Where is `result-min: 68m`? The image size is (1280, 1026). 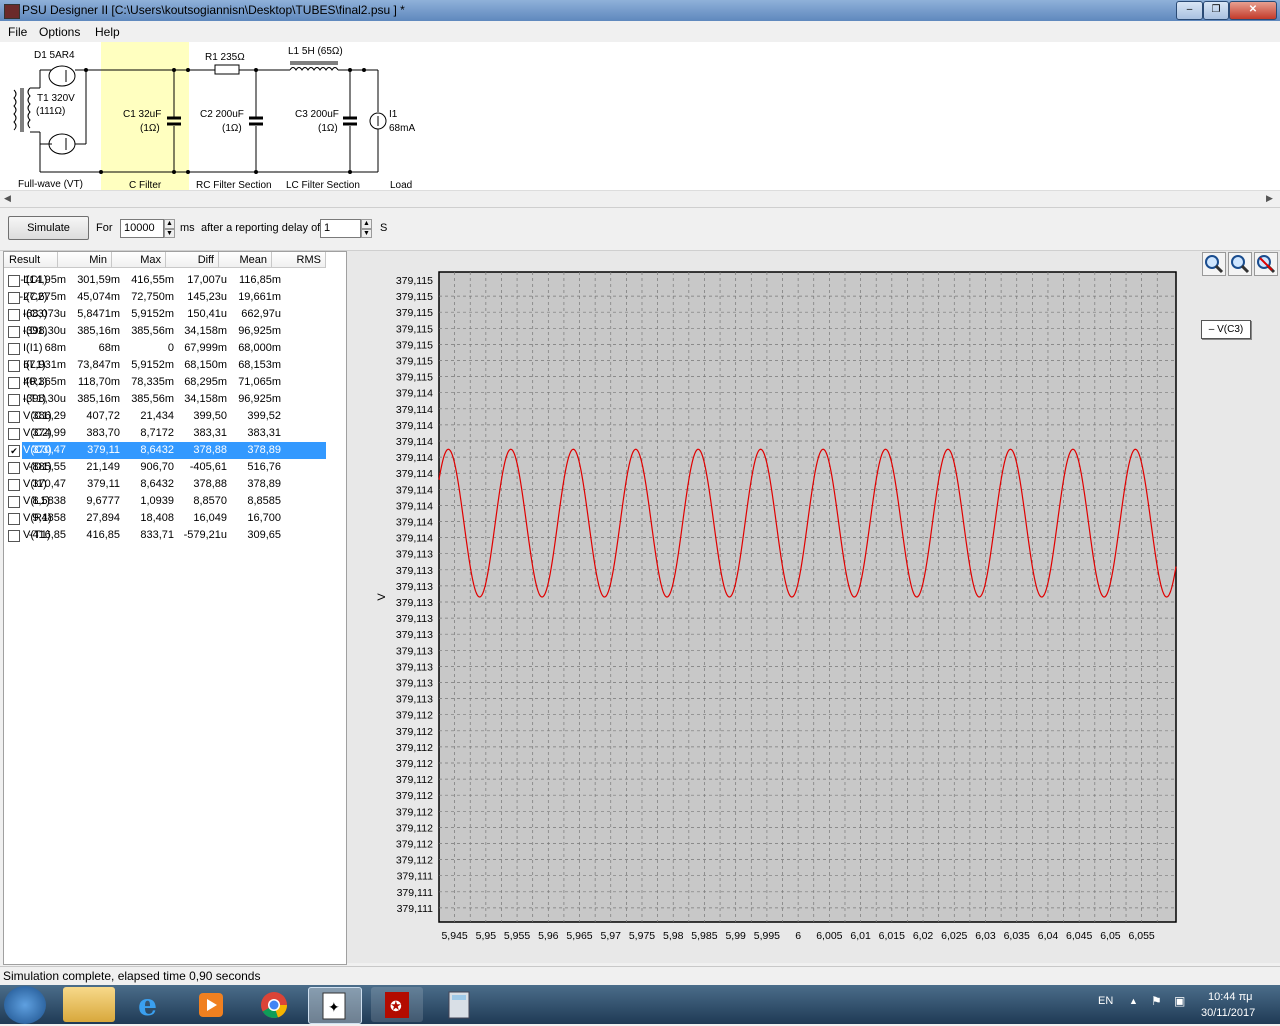
result-min: 68m is located at coordinates (55, 348).